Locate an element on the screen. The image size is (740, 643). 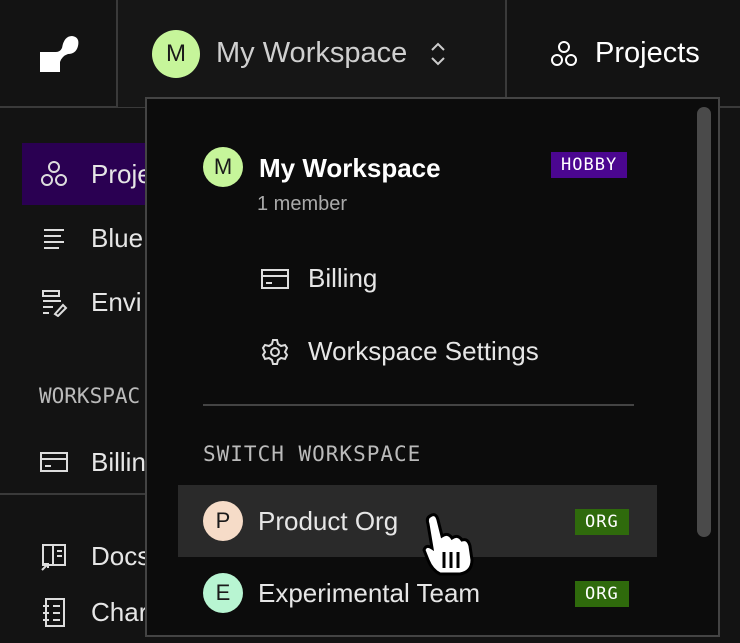
sidebar-item-label: Envi is located at coordinates (116, 301).